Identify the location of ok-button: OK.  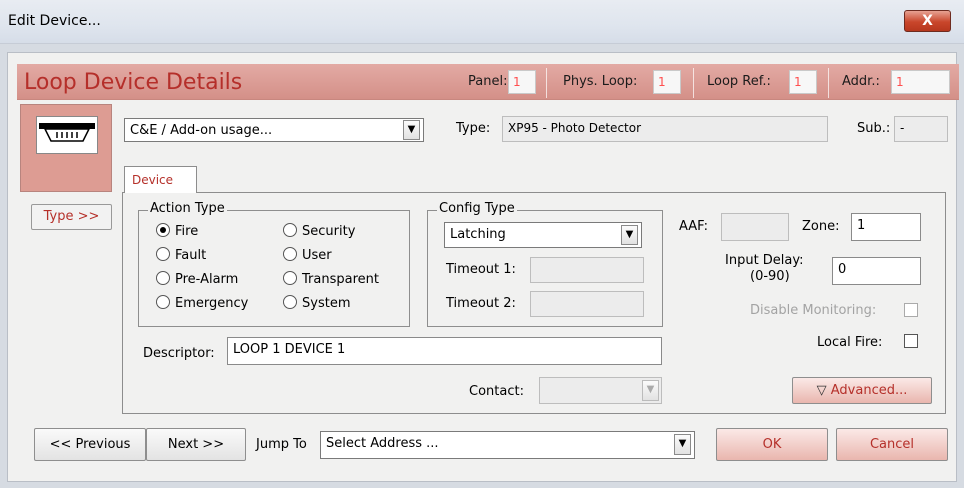
(772, 444).